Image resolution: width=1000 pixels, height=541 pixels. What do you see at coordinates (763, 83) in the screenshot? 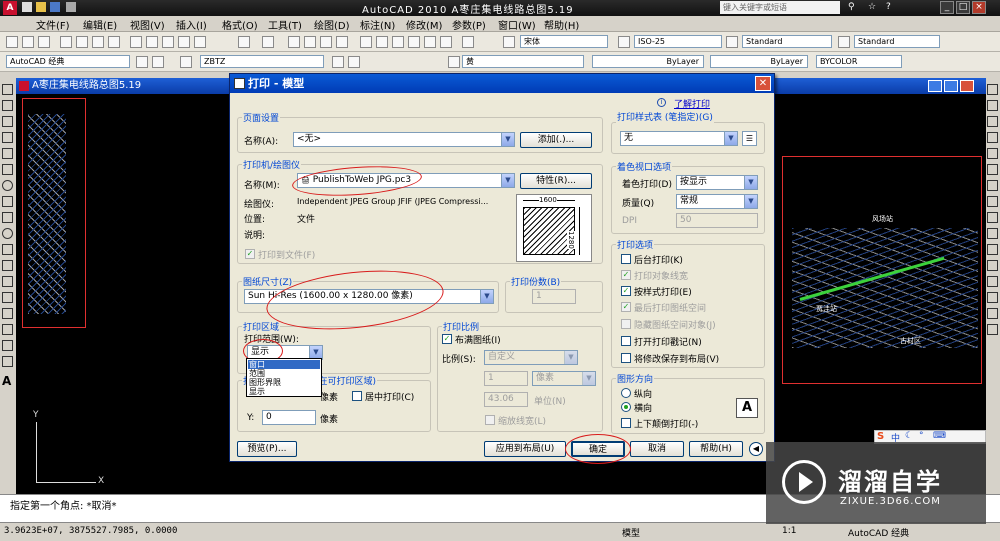
I see `plot-dialog-close-button: ✕` at bounding box center [763, 83].